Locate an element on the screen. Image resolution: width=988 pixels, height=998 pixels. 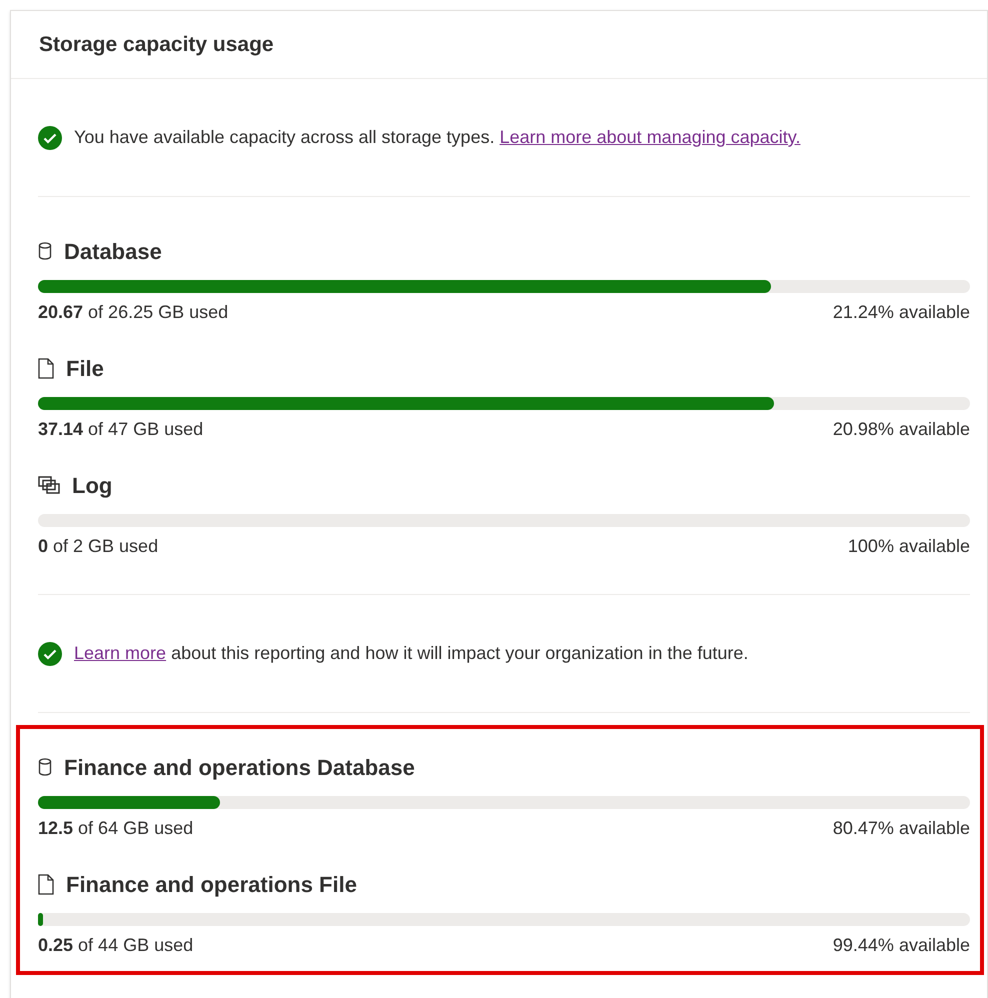
usage-text: 37.14 of 47 GB used is located at coordinates (121, 429).